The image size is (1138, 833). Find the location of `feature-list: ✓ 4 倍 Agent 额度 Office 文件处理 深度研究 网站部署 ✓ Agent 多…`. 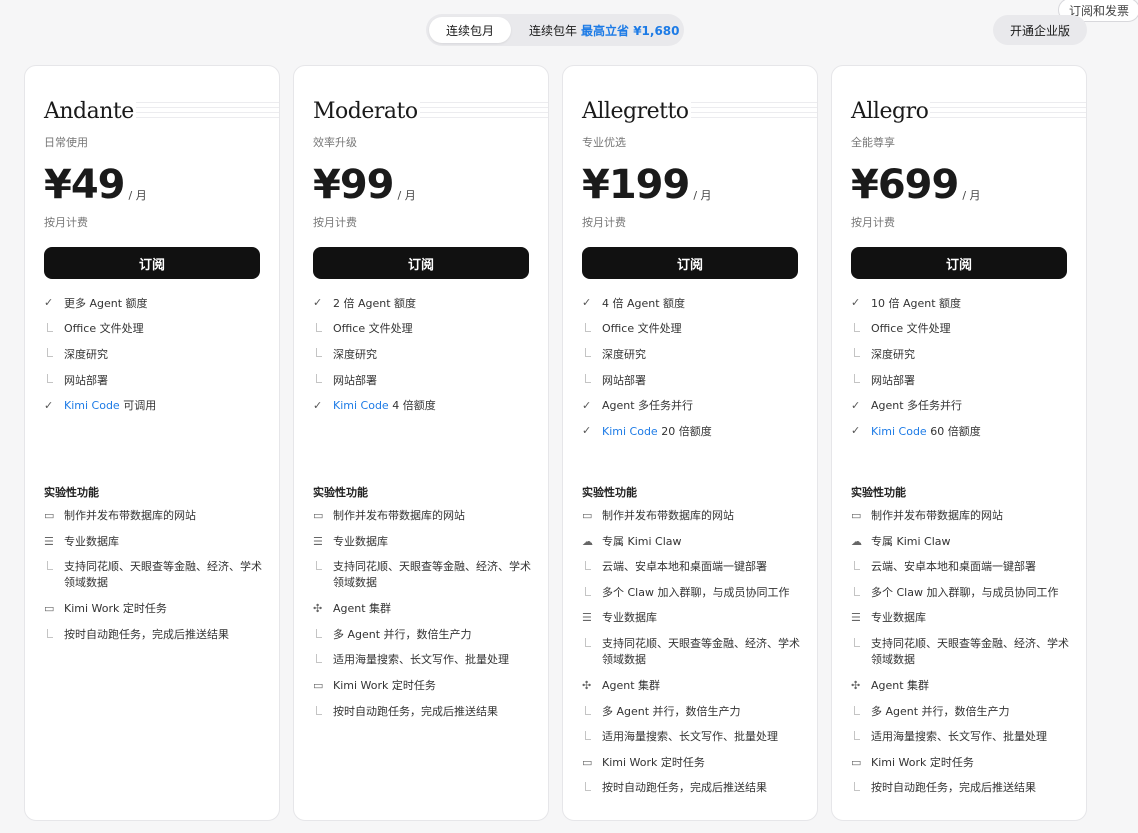

feature-list: ✓ 4 倍 Agent 额度 Office 文件处理 深度研究 网站部署 ✓ Agent 多… is located at coordinates (690, 367).